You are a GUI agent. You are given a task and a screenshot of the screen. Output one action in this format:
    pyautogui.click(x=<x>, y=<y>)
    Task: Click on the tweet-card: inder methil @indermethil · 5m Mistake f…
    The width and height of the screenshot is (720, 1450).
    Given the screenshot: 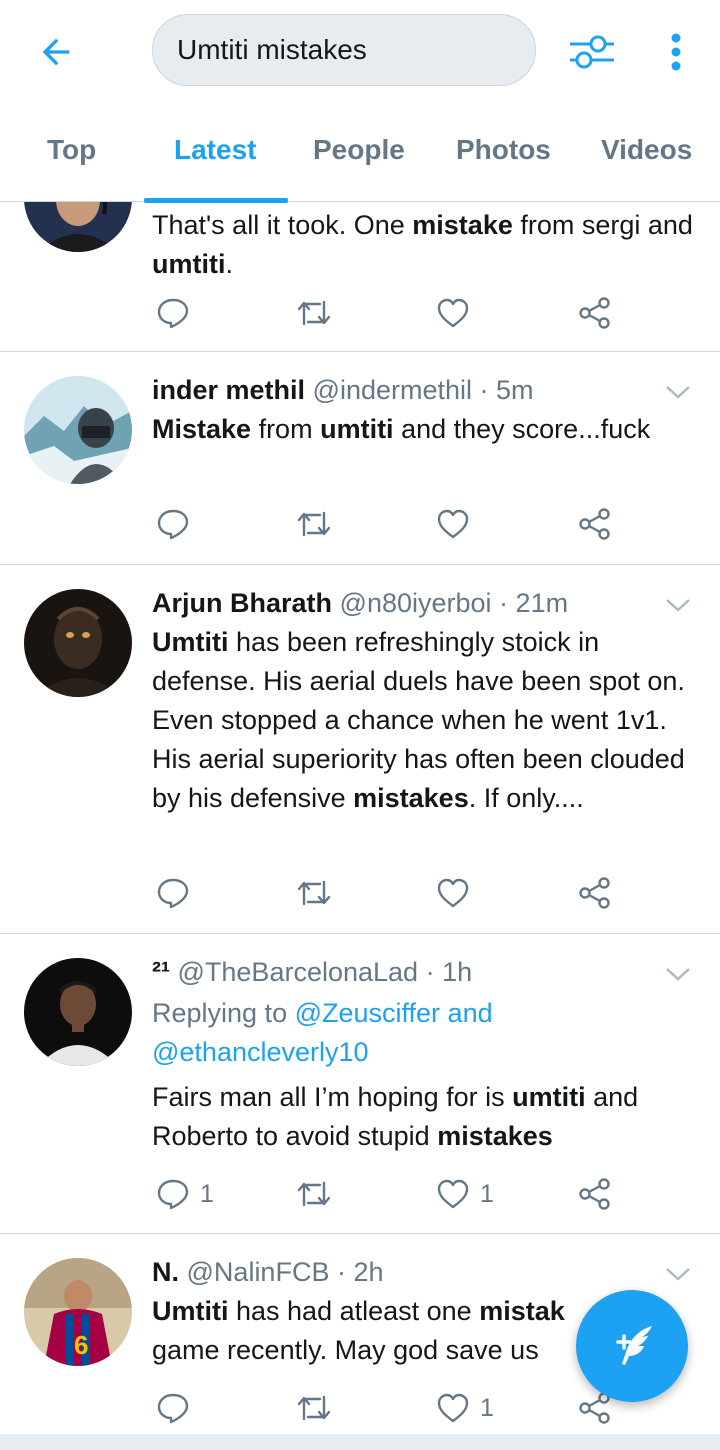 What is the action you would take?
    pyautogui.click(x=360, y=458)
    